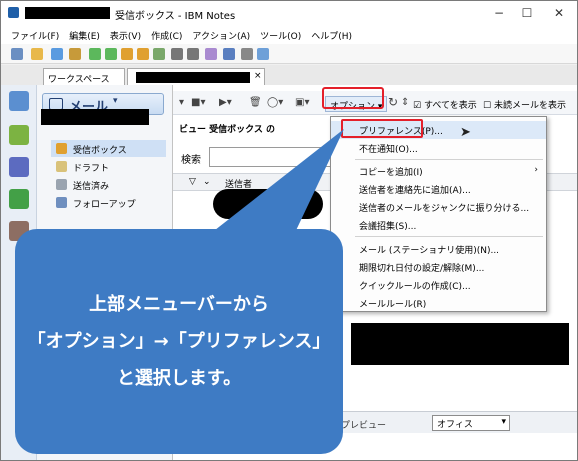 The image size is (578, 461). I want to click on home-icon, so click(17, 54).